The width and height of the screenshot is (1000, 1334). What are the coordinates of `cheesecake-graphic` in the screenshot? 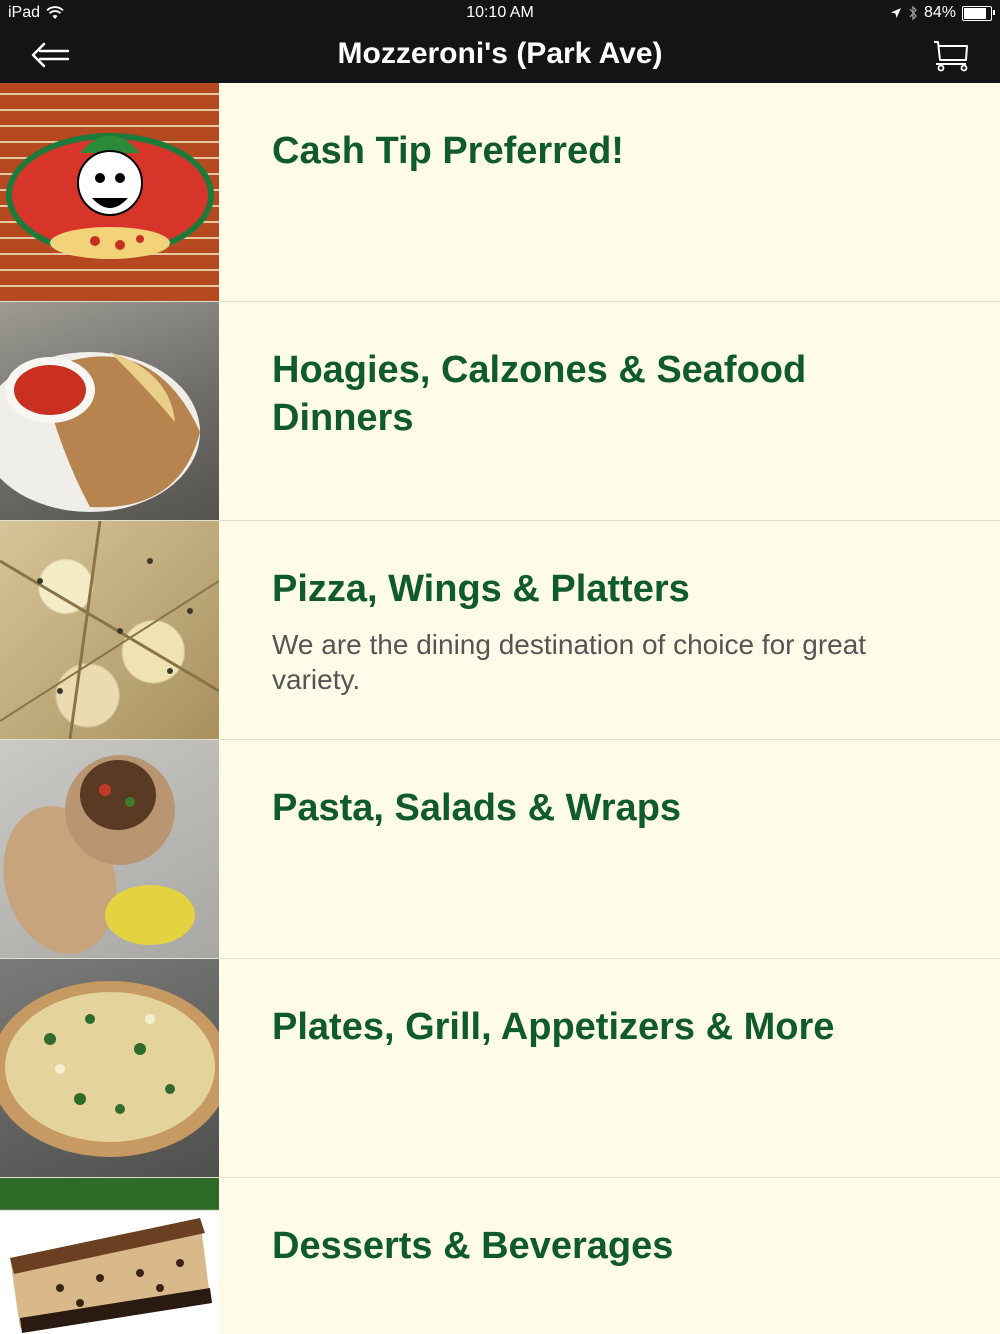 It's located at (111, 1275).